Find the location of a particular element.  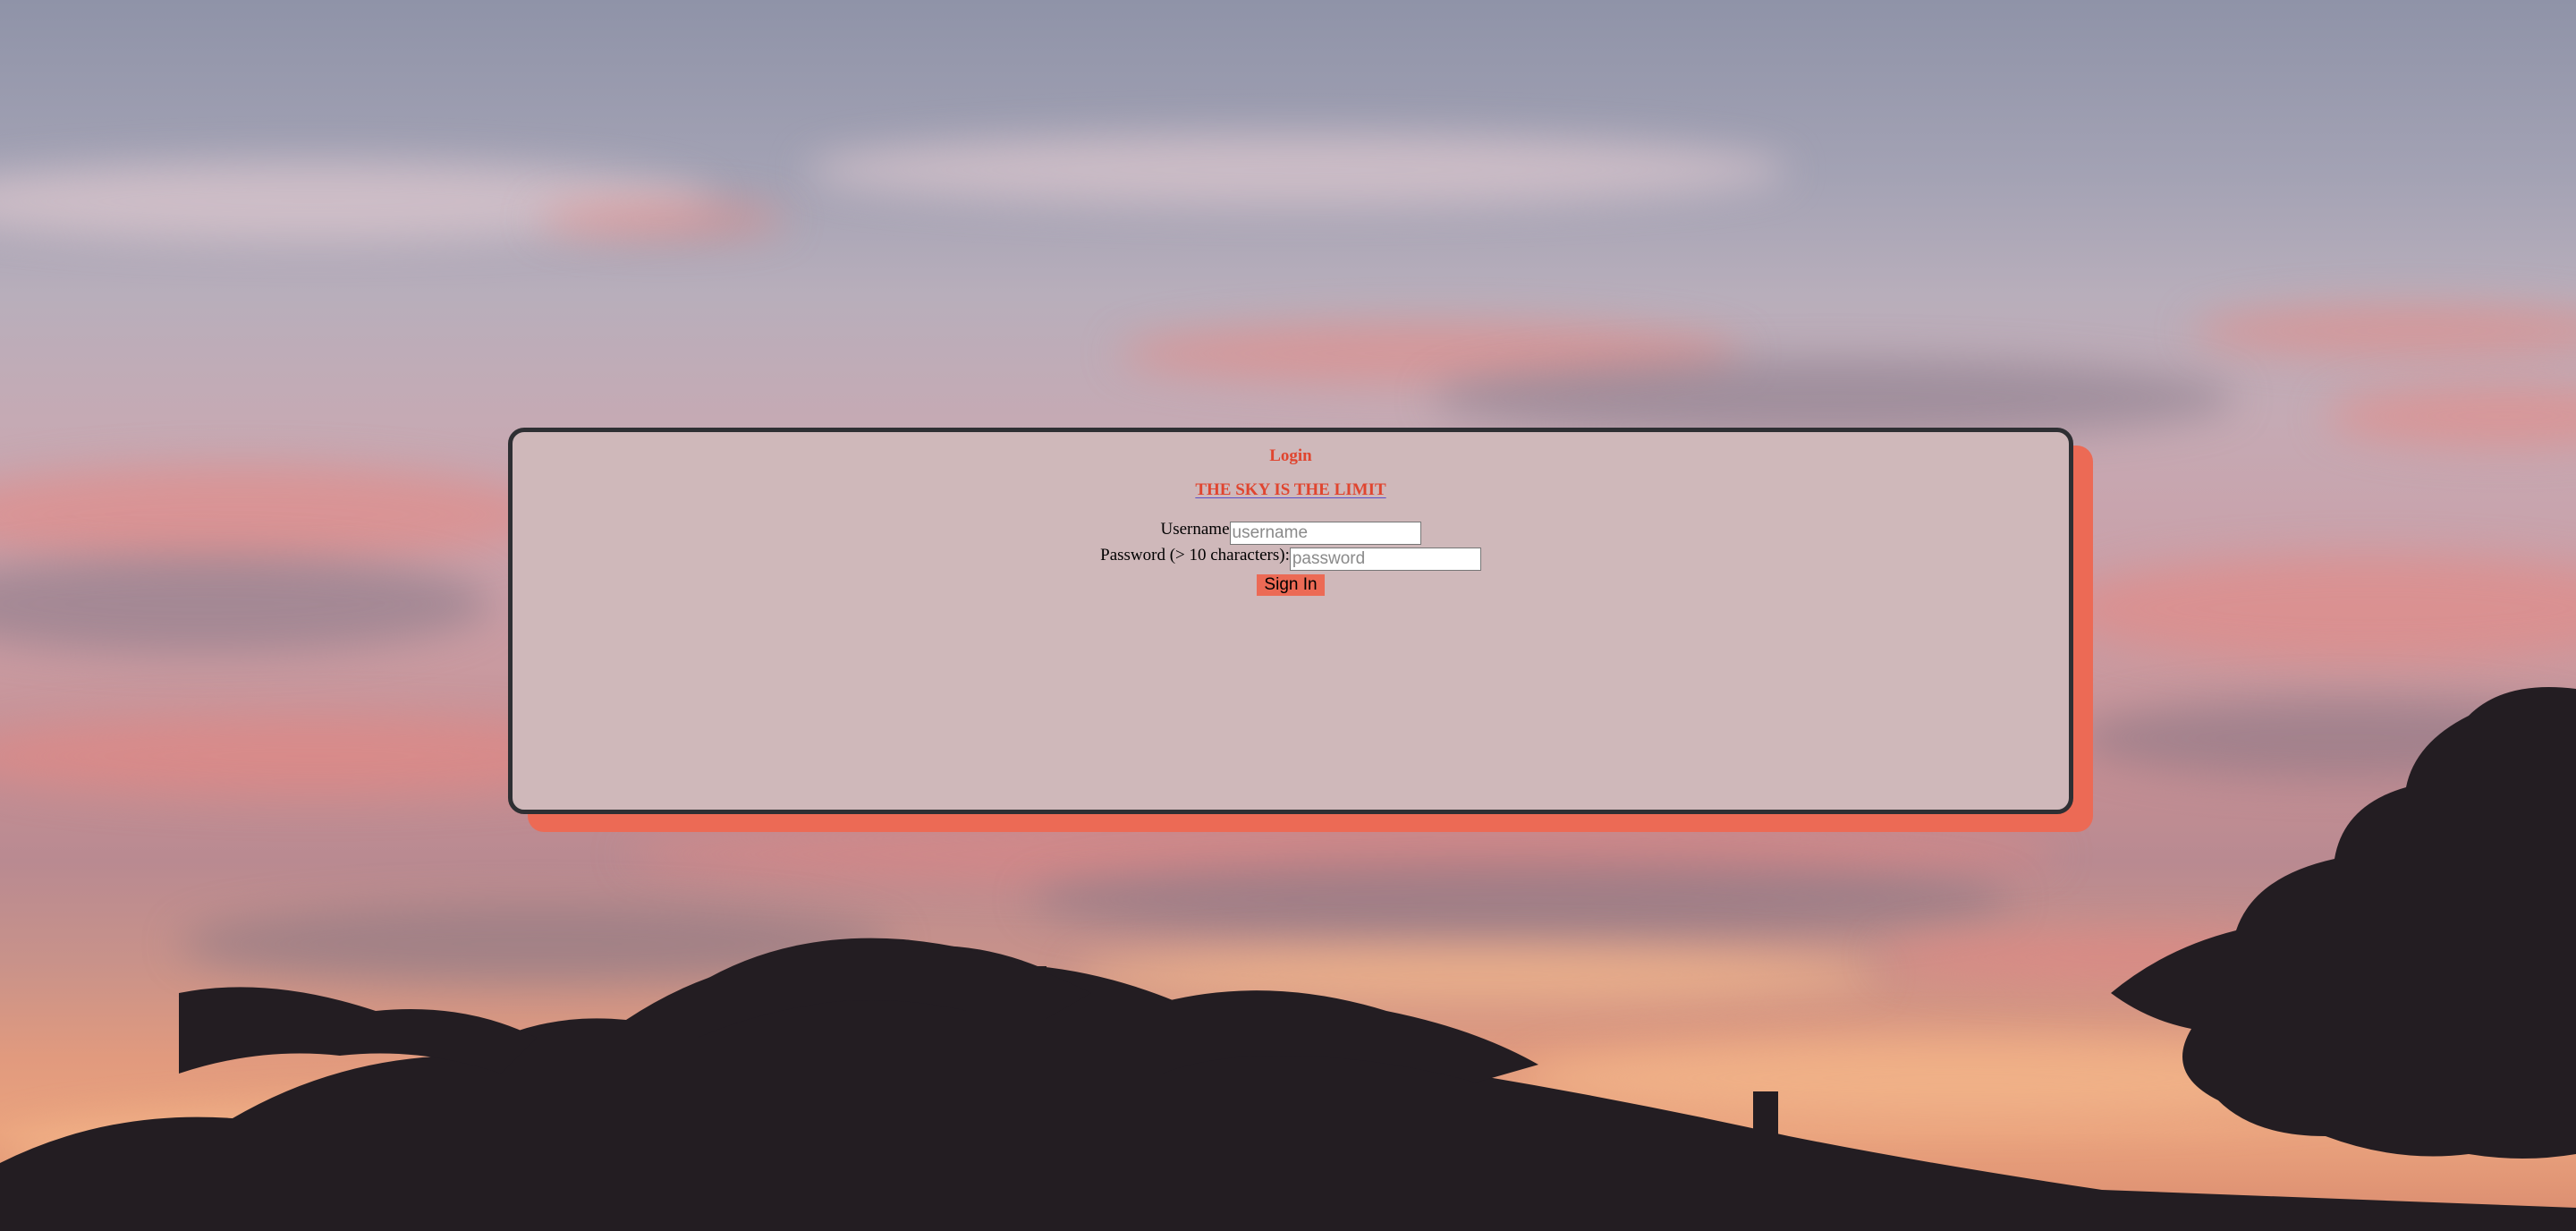

password-input is located at coordinates (1385, 559).